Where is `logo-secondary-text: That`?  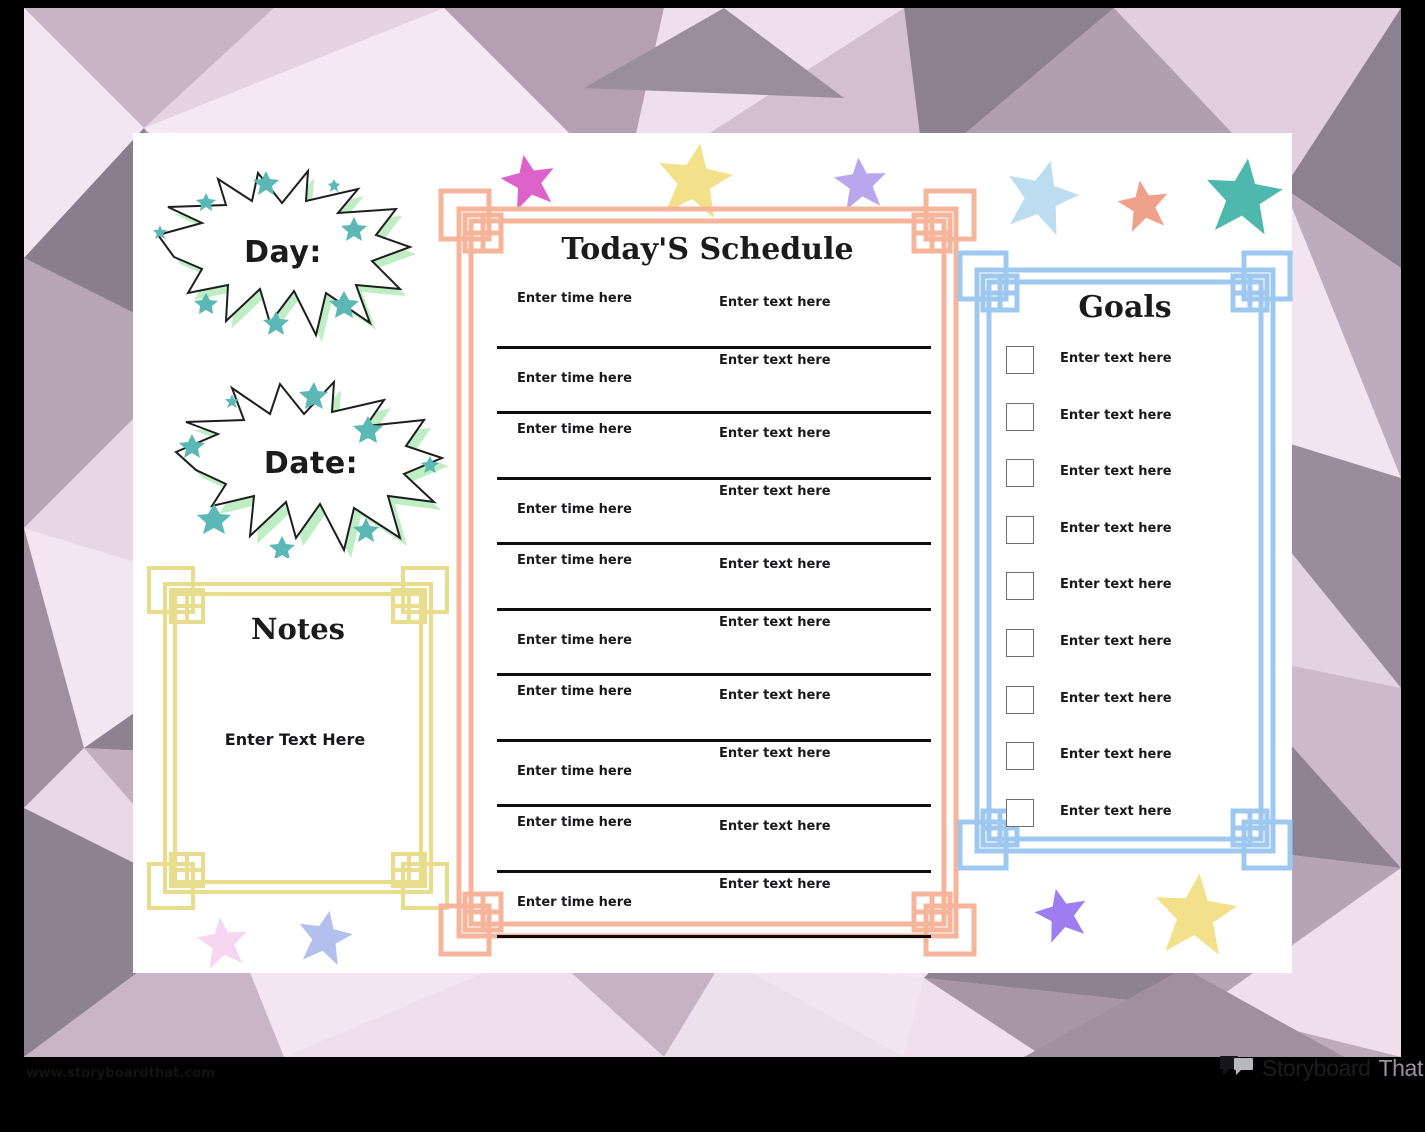 logo-secondary-text: That is located at coordinates (1401, 1067).